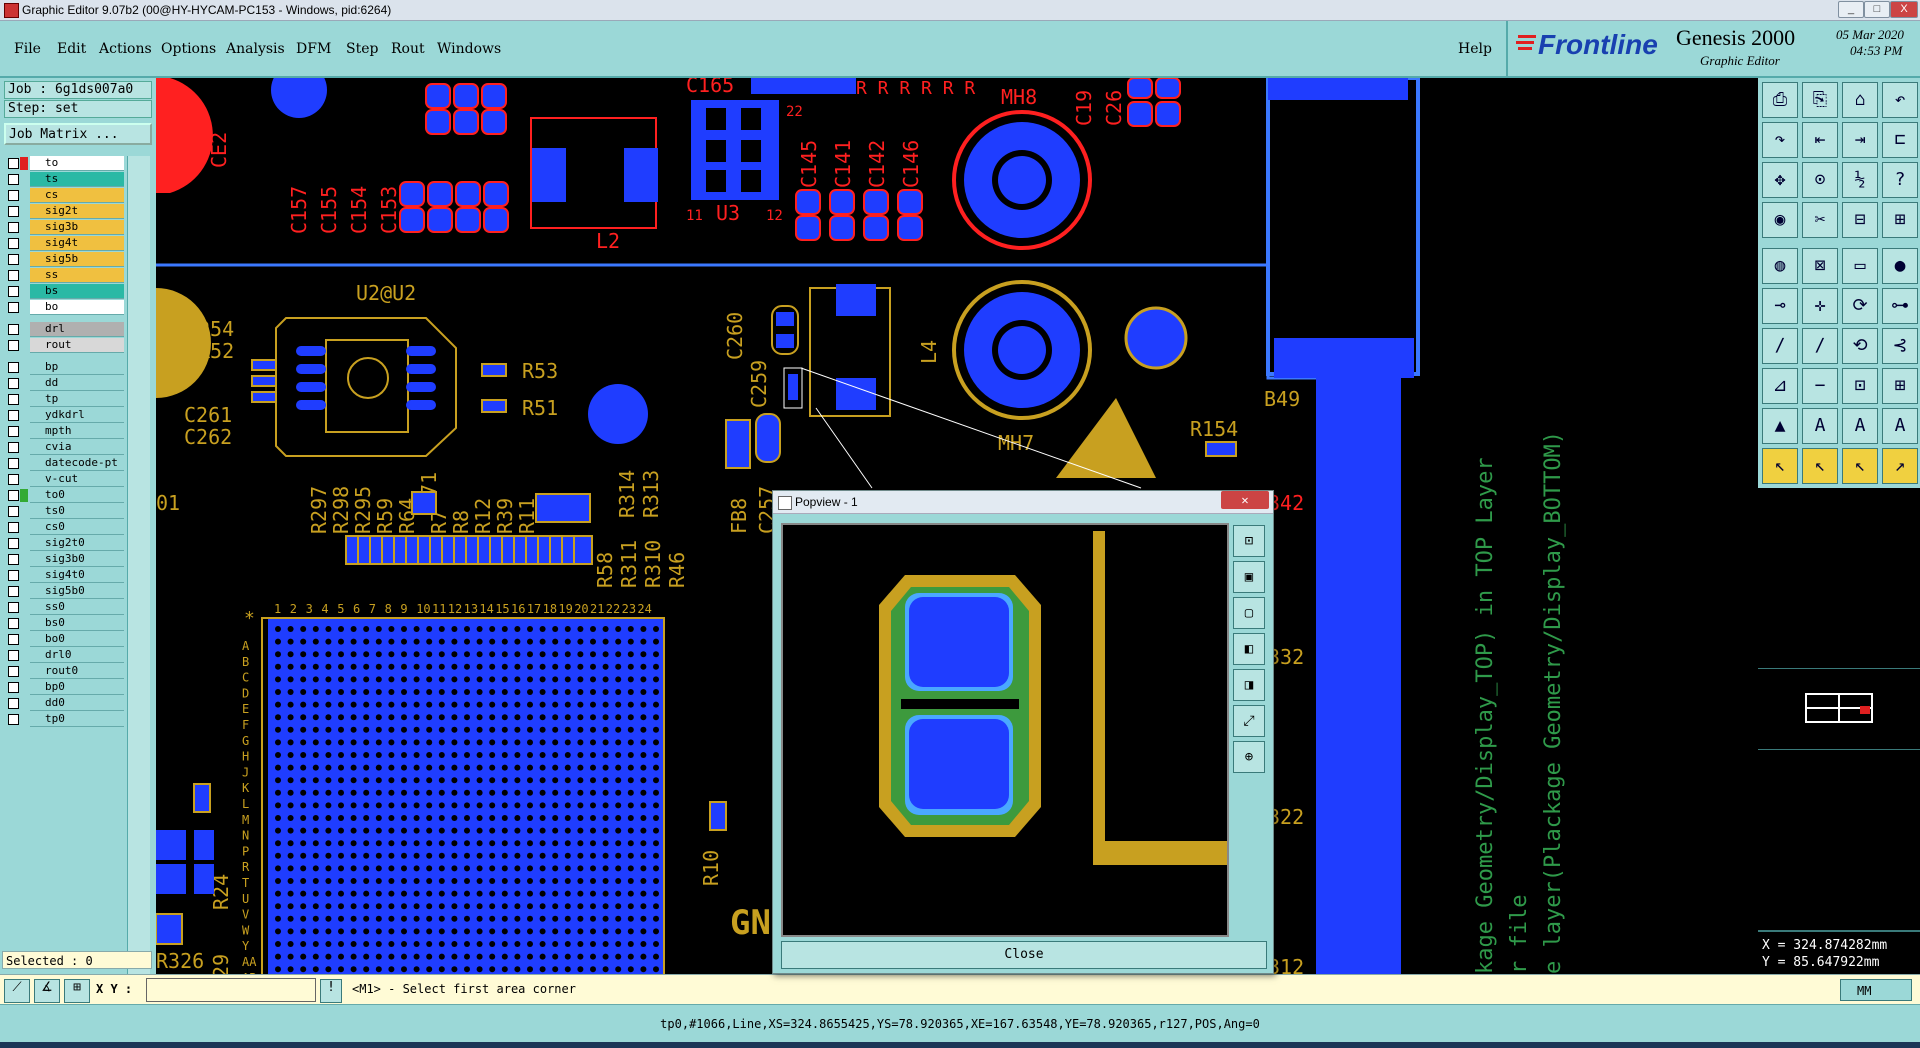 Image resolution: width=1920 pixels, height=1048 pixels. I want to click on layer-row-sig3b0: sig3b0, so click(64, 559).